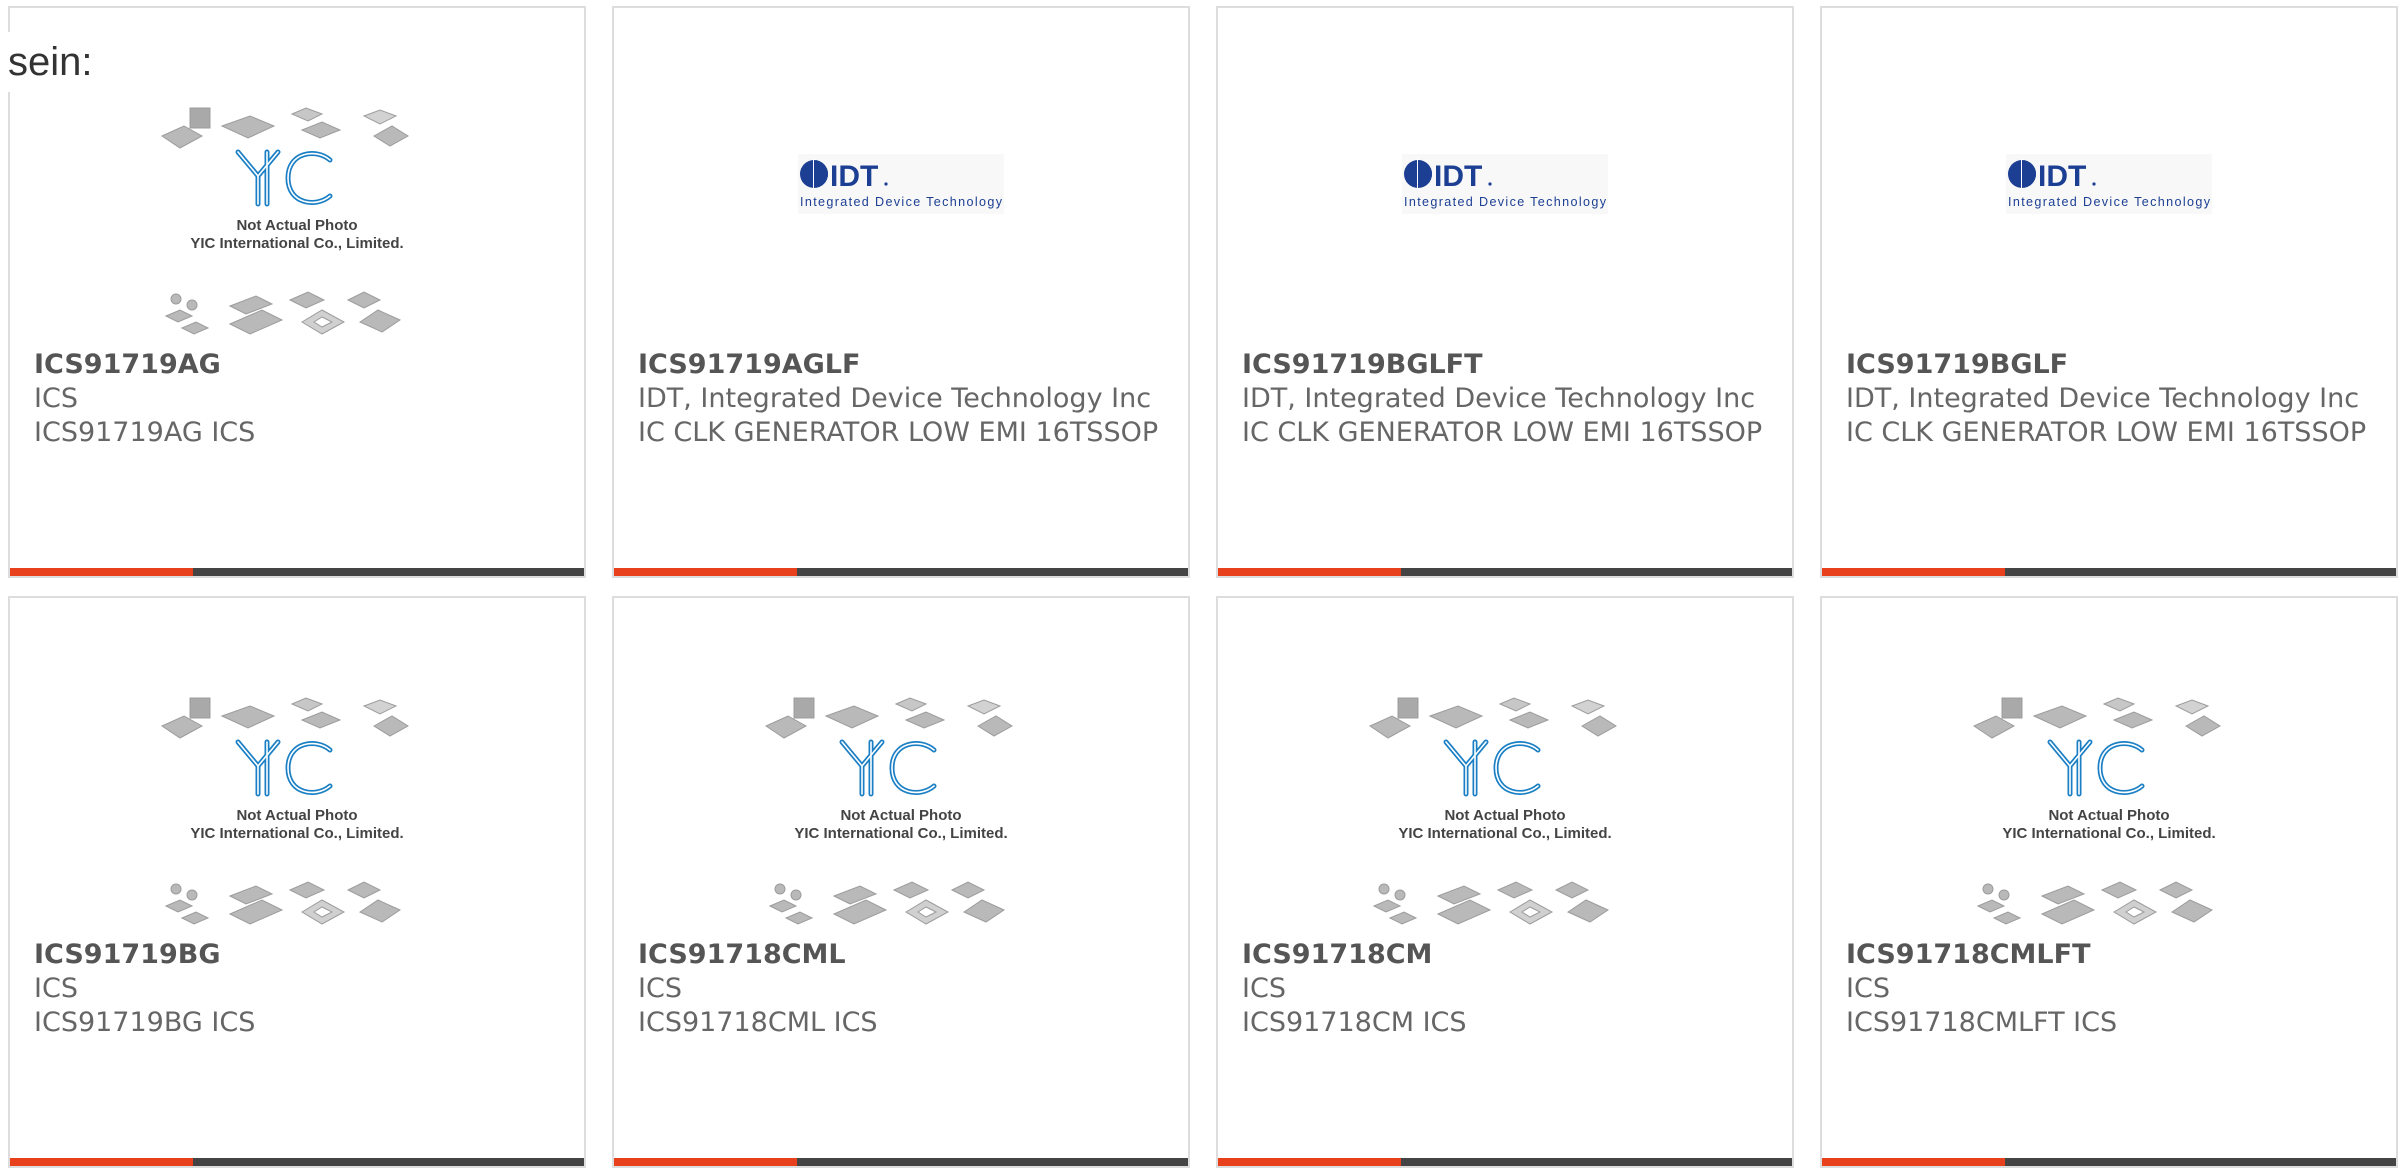  I want to click on description: ICS91718CML ICS, so click(758, 1022).